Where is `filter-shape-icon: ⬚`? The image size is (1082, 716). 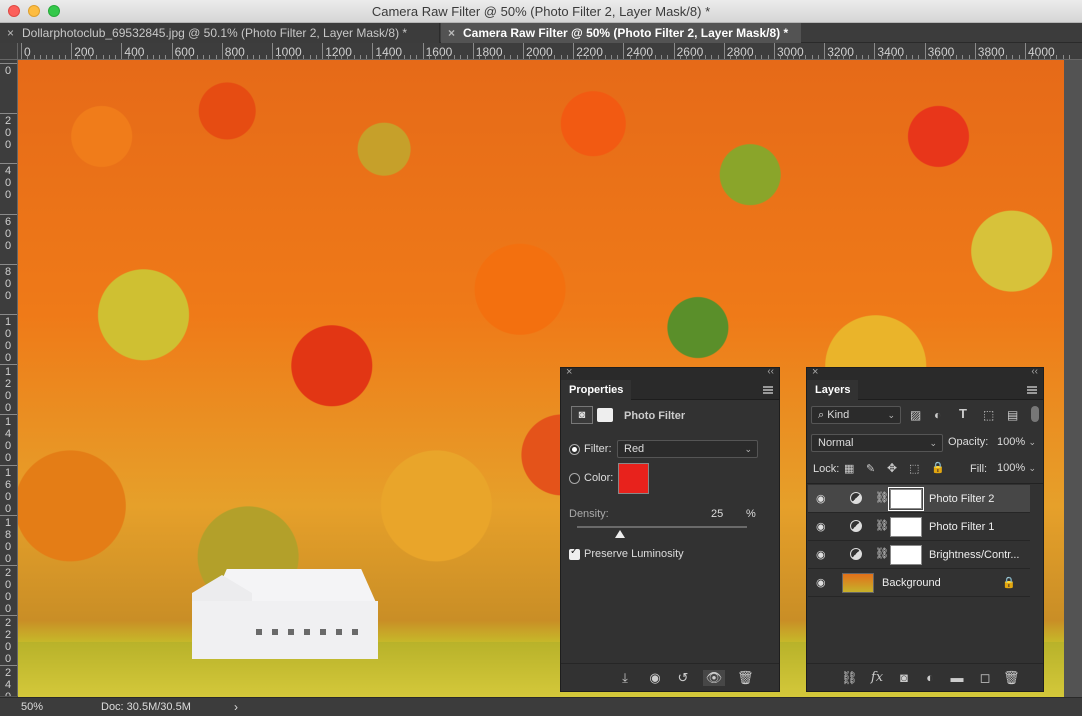
filter-shape-icon: ⬚ is located at coordinates (988, 415).